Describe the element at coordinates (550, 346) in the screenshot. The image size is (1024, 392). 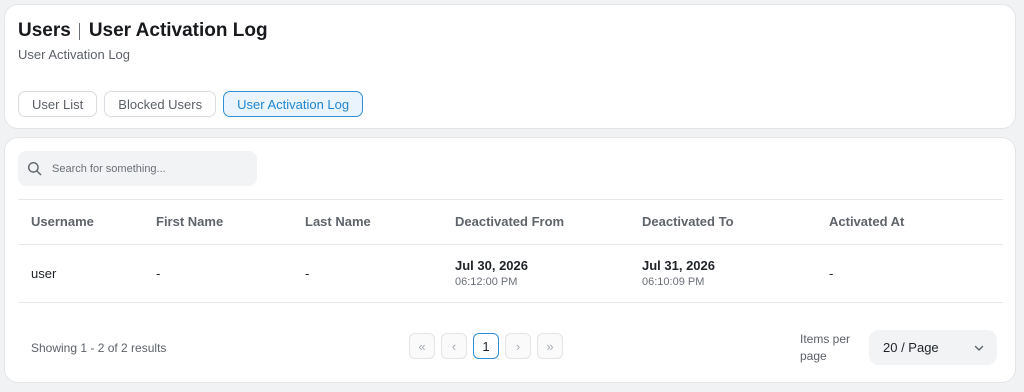
I see `last-page-button: »` at that location.